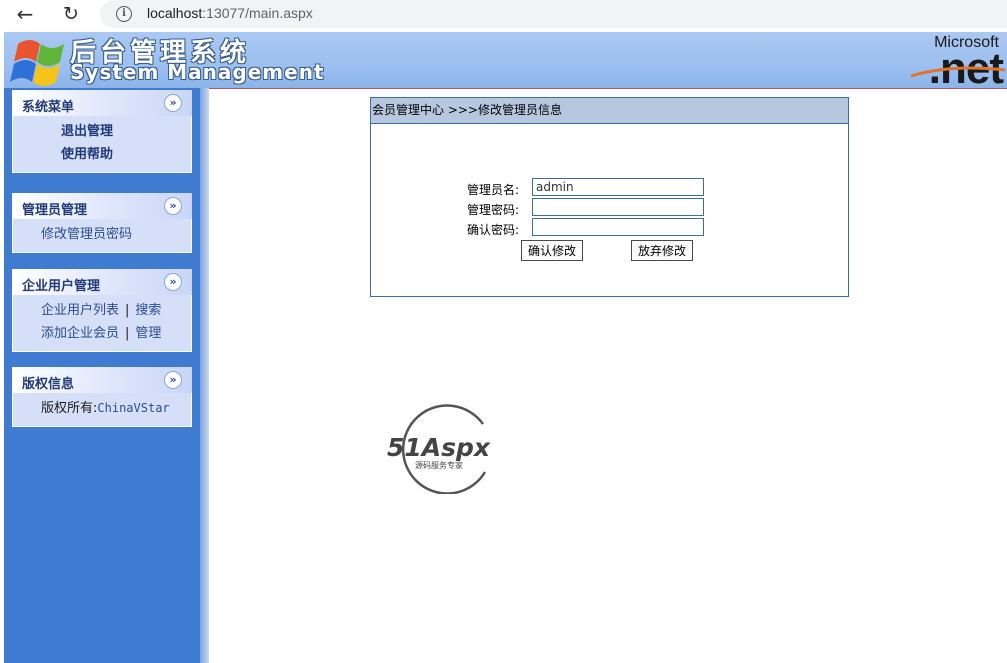 Image resolution: width=1007 pixels, height=663 pixels. Describe the element at coordinates (609, 111) in the screenshot. I see `form-breadcrumb: 会员管理中心 >>>修改管理员信息` at that location.